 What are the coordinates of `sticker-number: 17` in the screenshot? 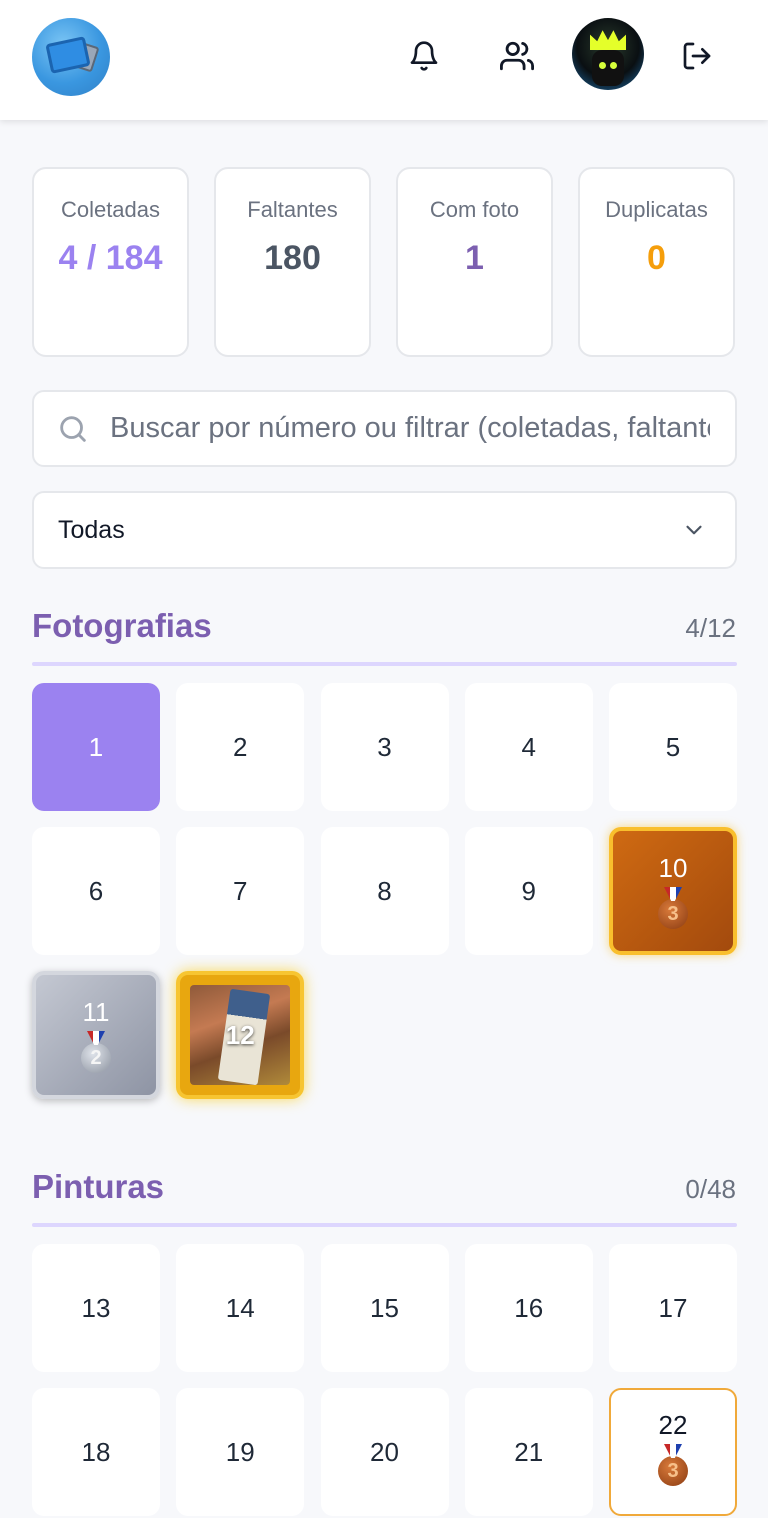 It's located at (673, 1308).